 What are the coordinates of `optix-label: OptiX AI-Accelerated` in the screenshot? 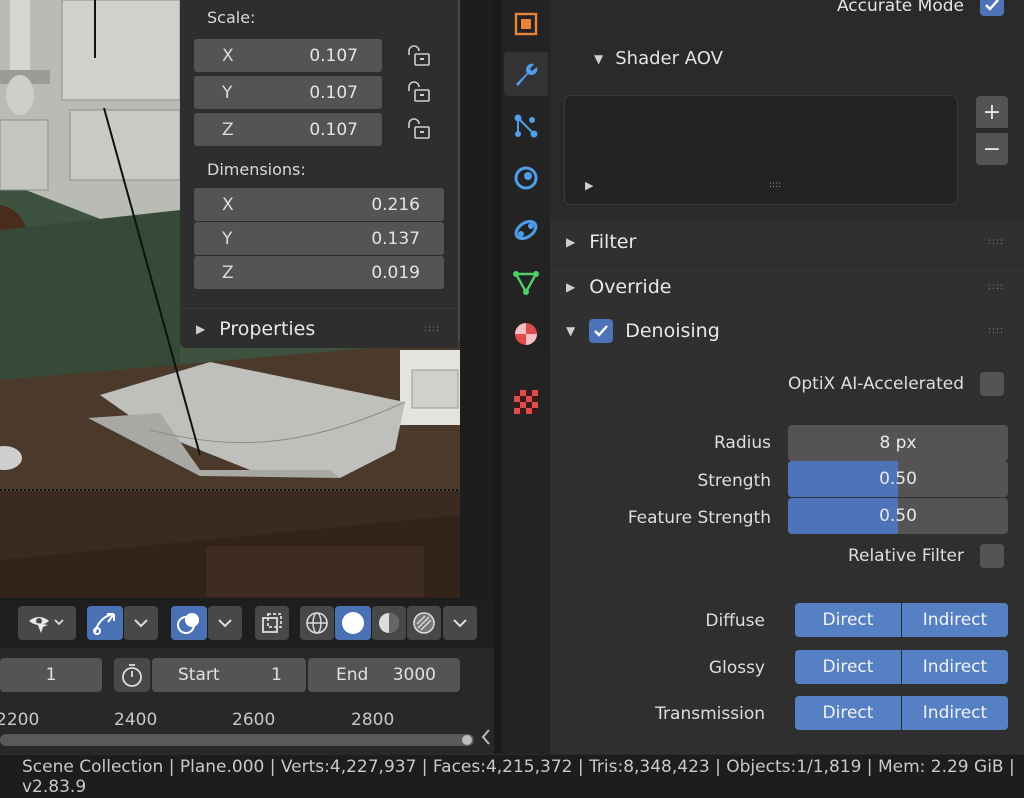 It's located at (875, 384).